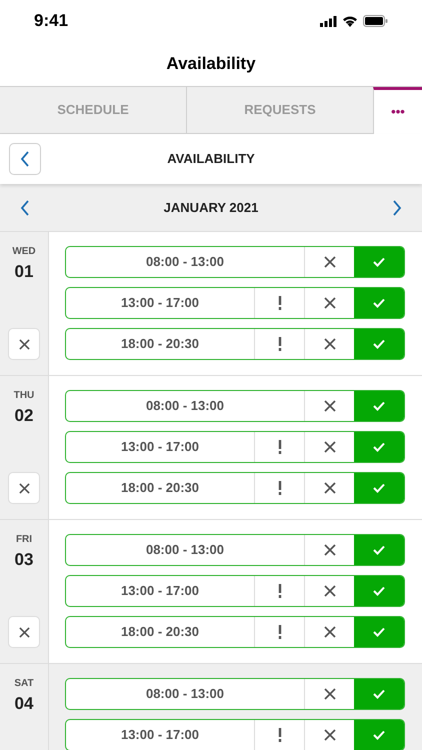  I want to click on day-number: 03, so click(24, 560).